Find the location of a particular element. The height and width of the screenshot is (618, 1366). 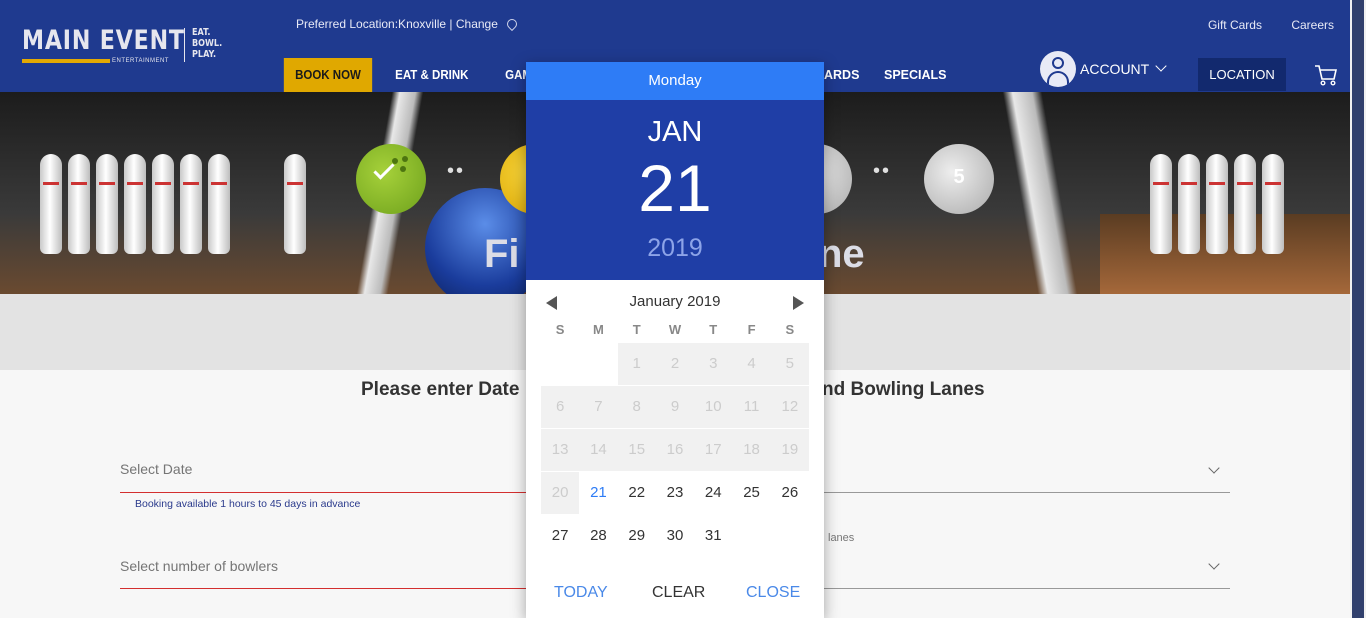

next-month-arrow-icon is located at coordinates (798, 303).